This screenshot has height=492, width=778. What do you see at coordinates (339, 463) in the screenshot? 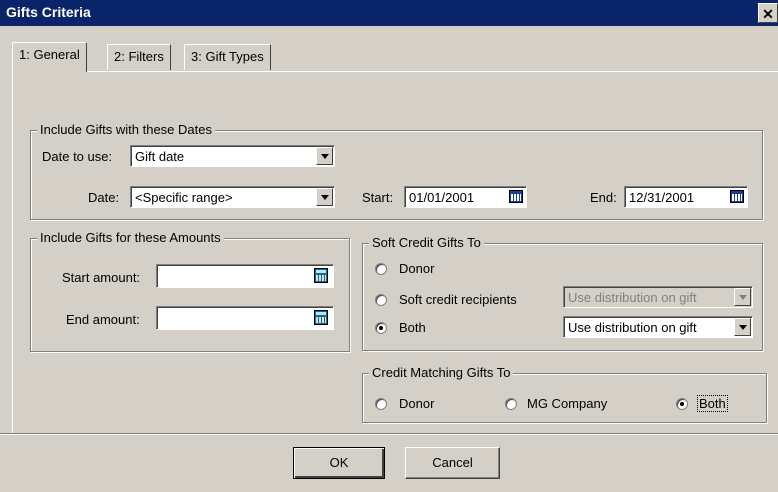
I see `ok-button: OK` at bounding box center [339, 463].